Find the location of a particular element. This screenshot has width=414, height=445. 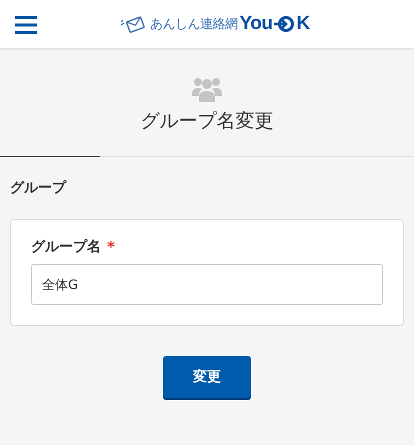

menu-icon is located at coordinates (26, 25).